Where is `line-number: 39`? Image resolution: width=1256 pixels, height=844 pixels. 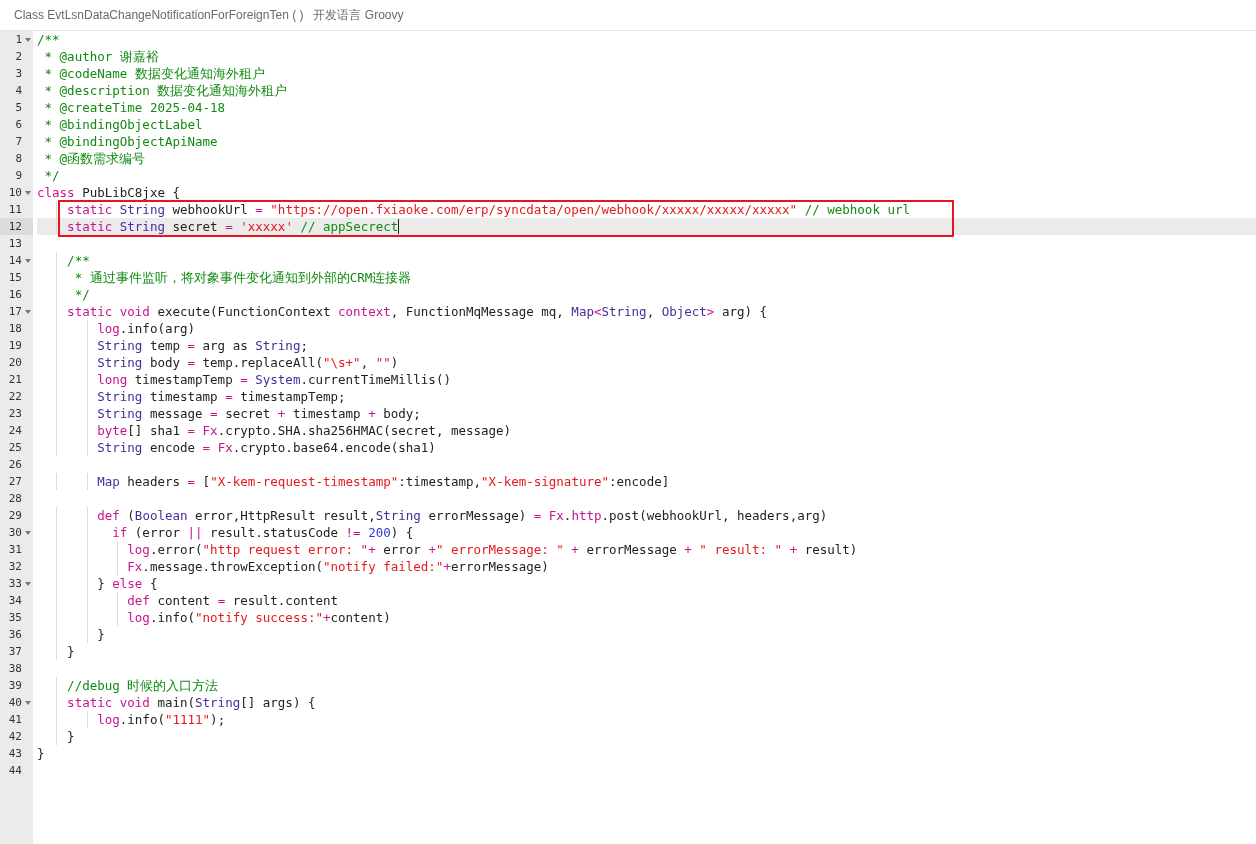 line-number: 39 is located at coordinates (15, 685).